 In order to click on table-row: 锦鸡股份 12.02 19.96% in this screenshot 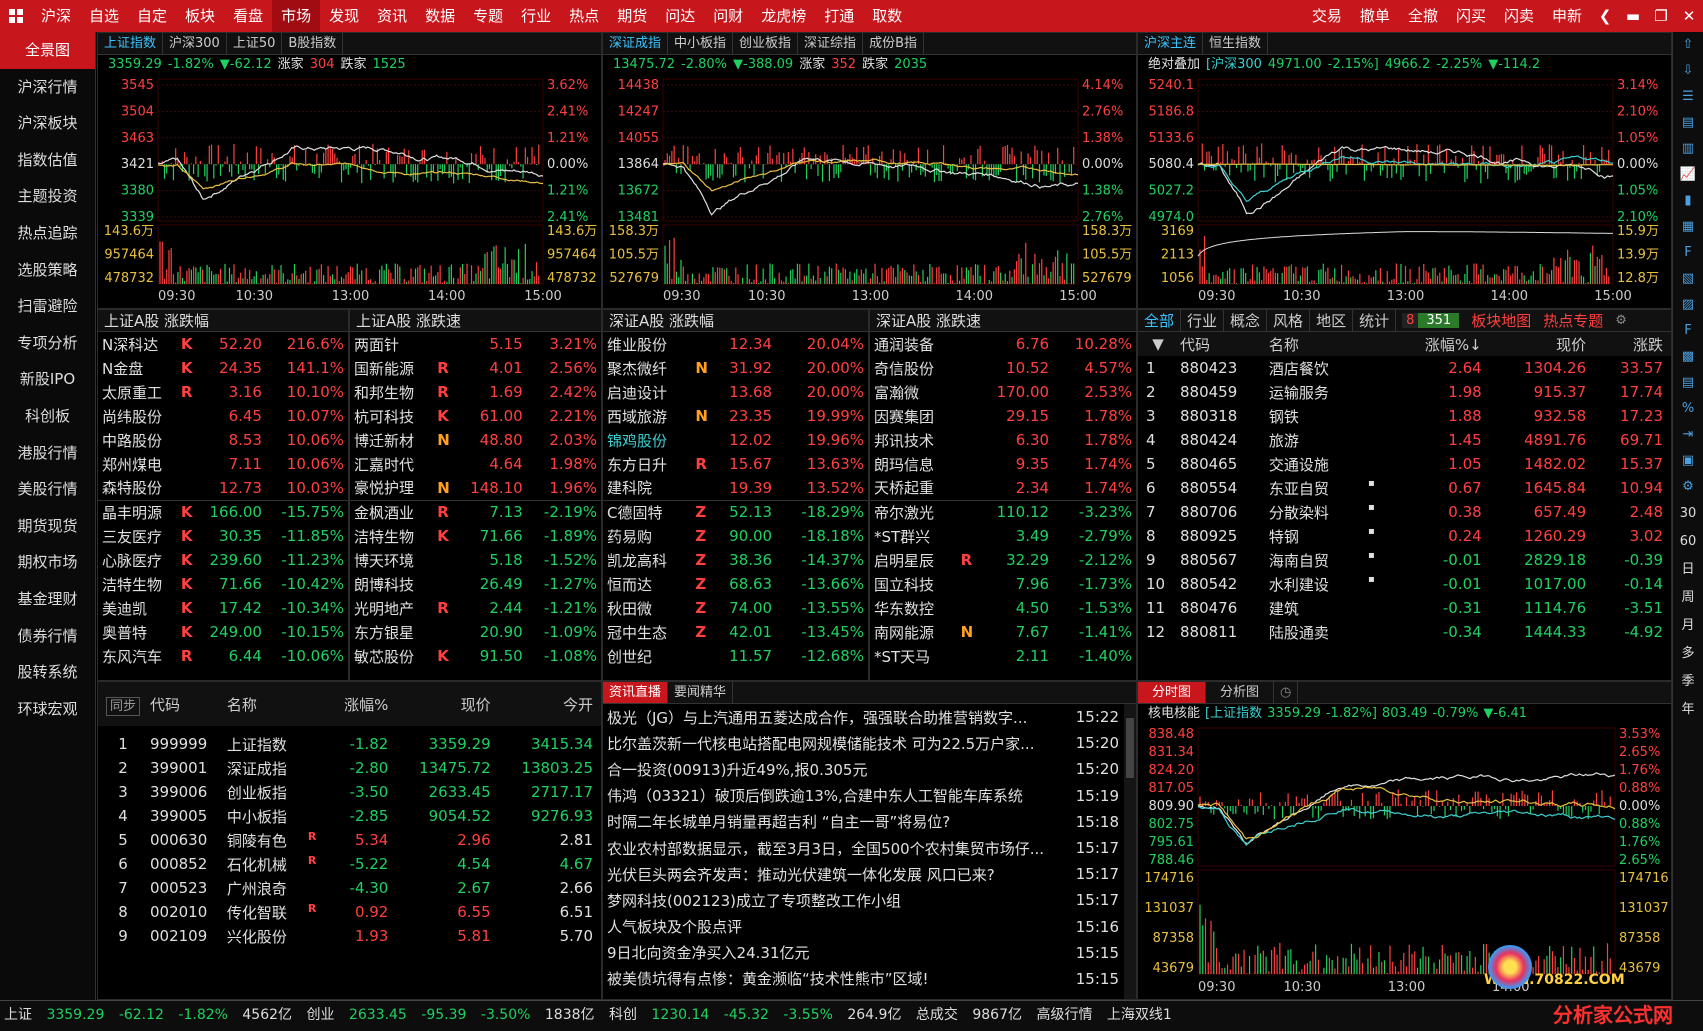, I will do `click(735, 440)`.